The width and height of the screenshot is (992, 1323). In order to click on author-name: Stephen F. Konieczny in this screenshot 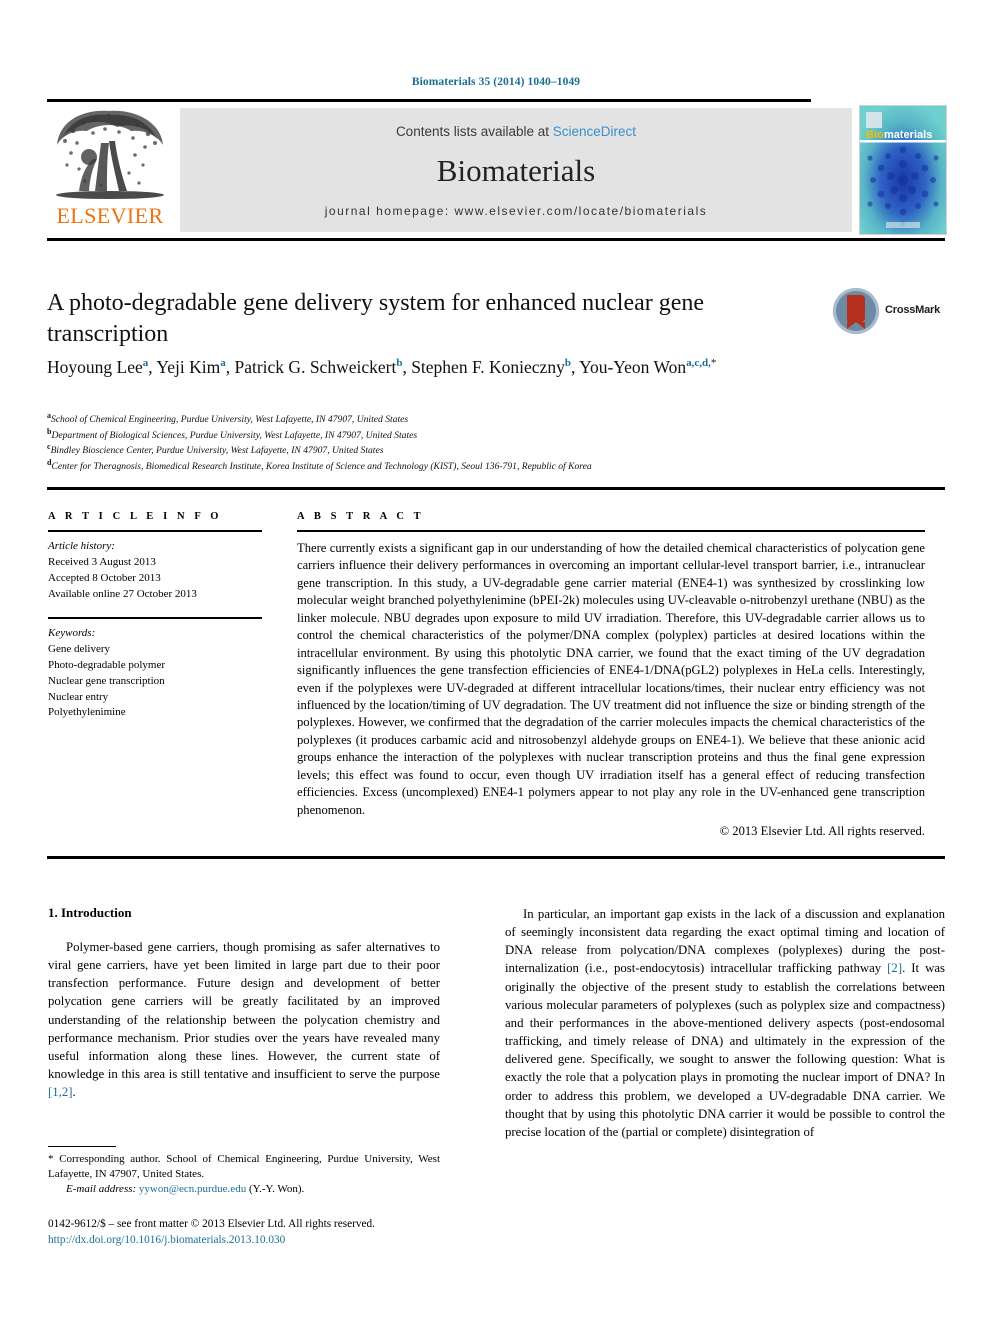, I will do `click(488, 367)`.